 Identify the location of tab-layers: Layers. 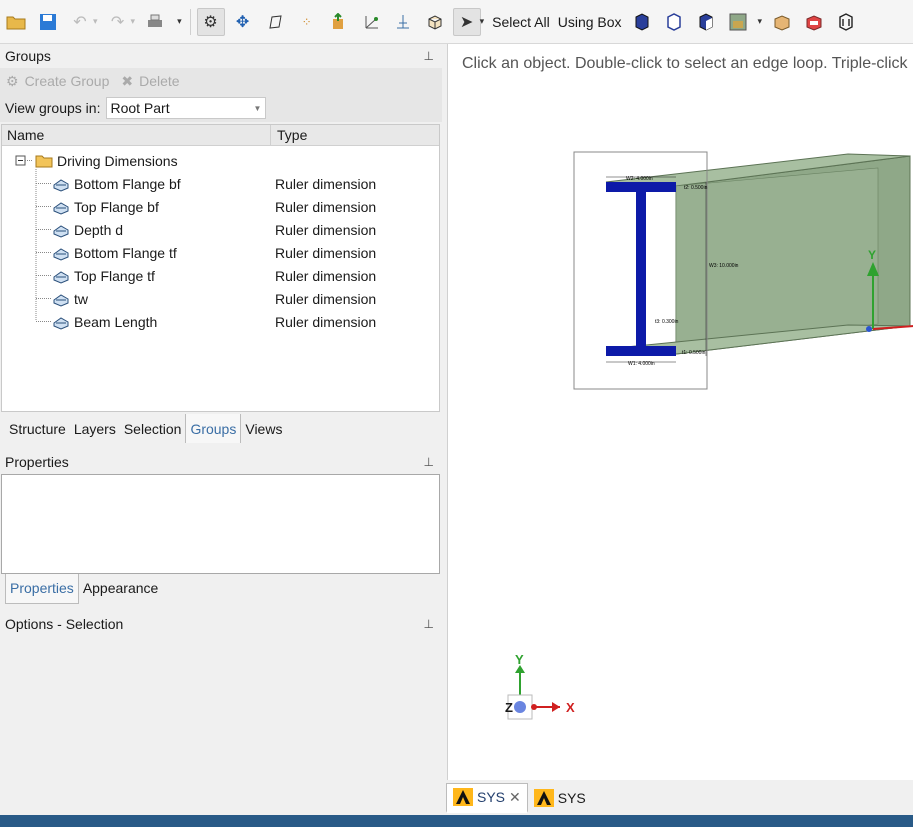
(95, 432).